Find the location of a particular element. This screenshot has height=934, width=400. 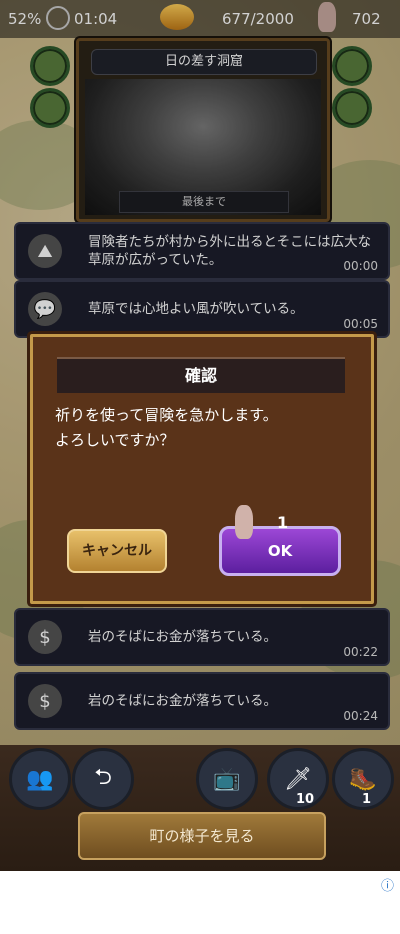

return-arrow-icon: ⮌ is located at coordinates (103, 777).